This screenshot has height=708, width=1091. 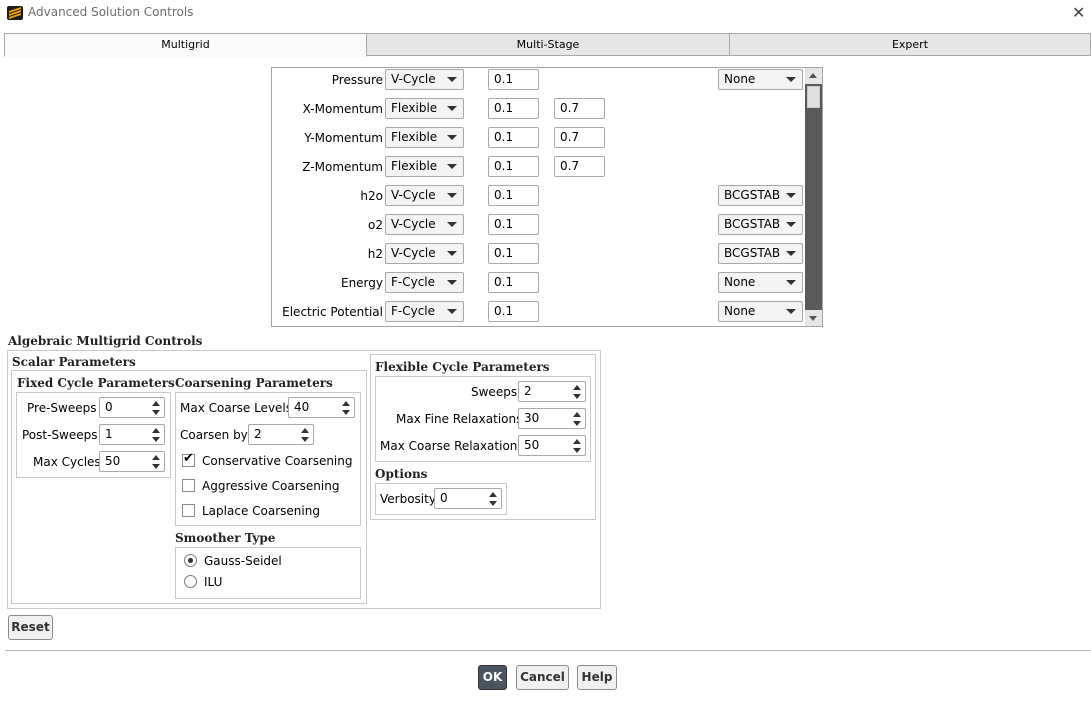 I want to click on equation-label: h2o, so click(x=371, y=196).